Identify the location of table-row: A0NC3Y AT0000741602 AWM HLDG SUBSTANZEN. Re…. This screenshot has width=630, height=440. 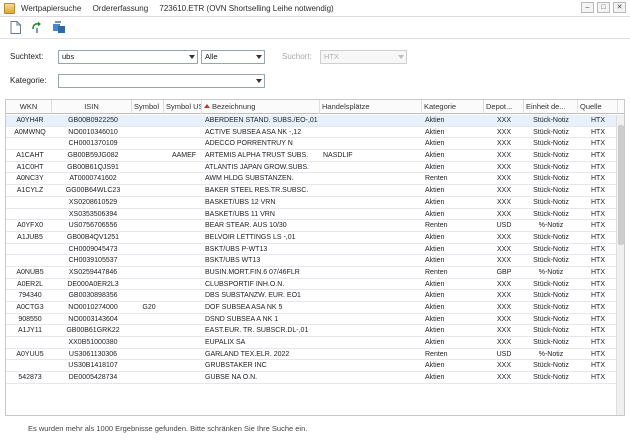
(312, 179).